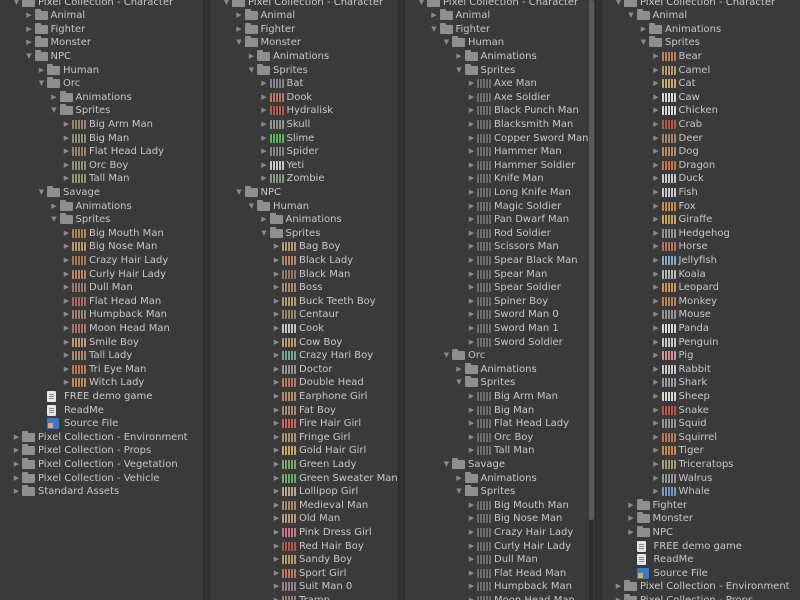 This screenshot has height=600, width=800. I want to click on sprite-asset-row: ▶ Tall Man, so click(101, 179).